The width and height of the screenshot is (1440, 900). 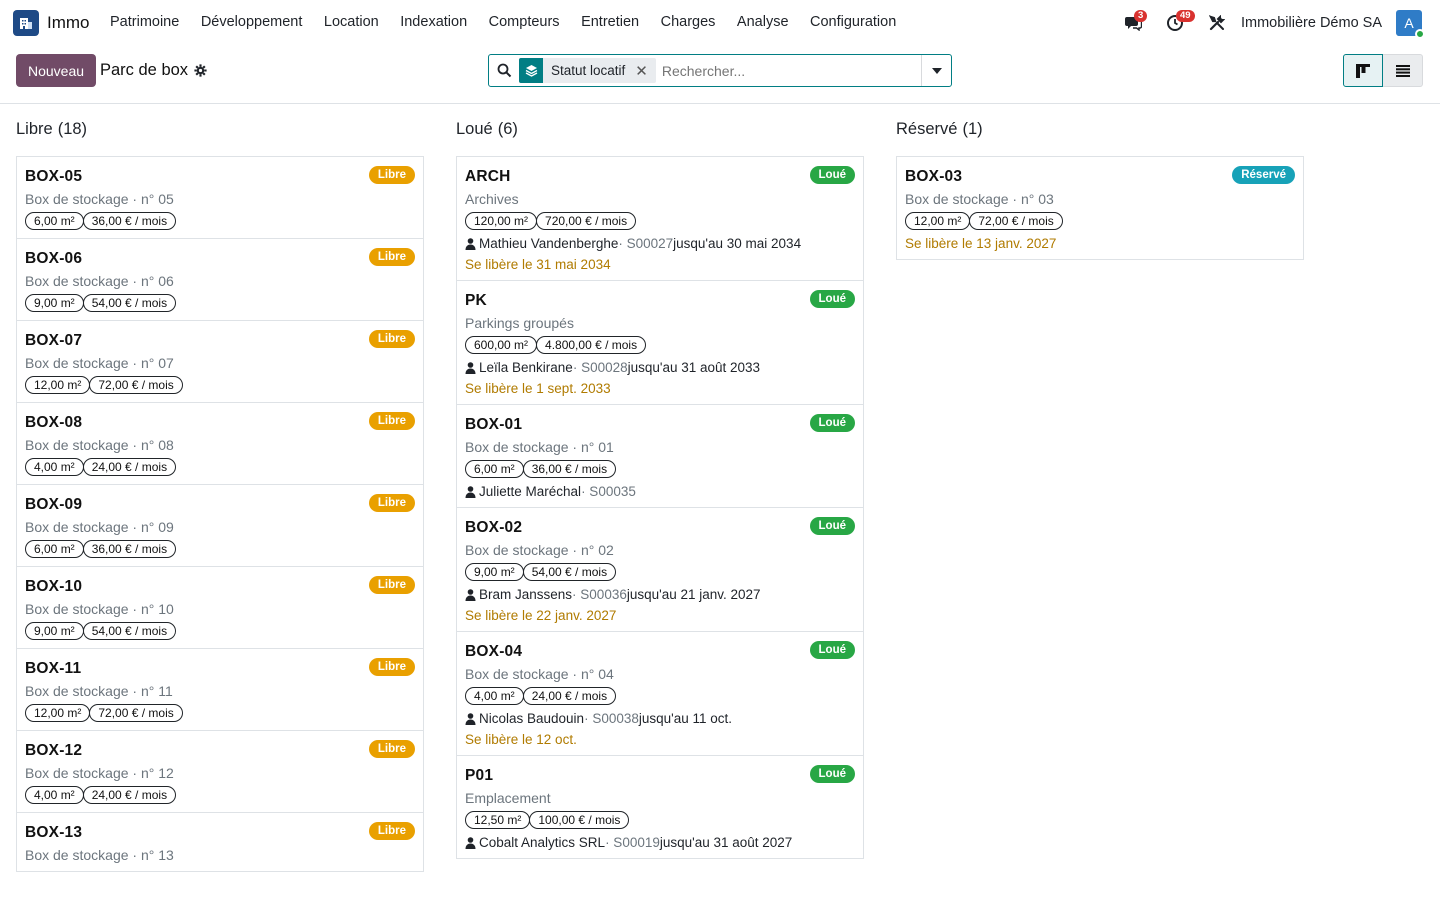 I want to click on card-tags: 12,50 m² 100,00 € / mois, so click(x=660, y=820).